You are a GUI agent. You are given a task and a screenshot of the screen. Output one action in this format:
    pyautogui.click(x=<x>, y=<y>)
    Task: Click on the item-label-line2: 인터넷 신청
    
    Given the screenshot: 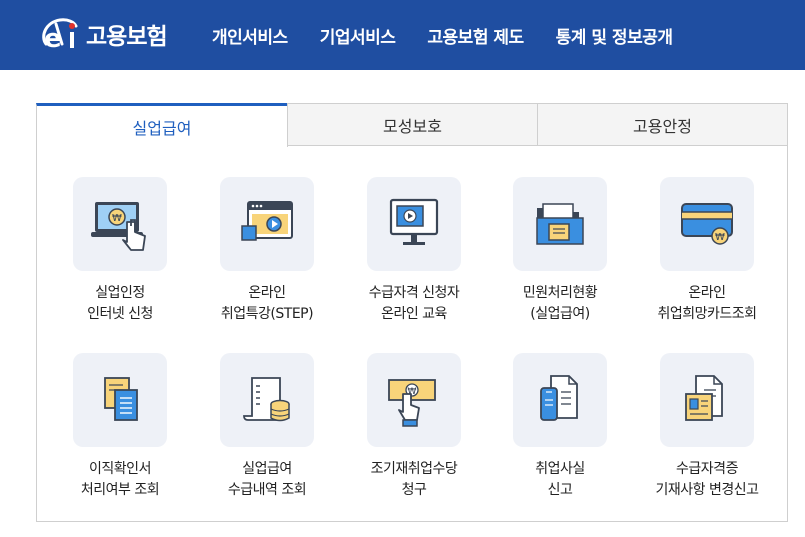 What is the action you would take?
    pyautogui.click(x=120, y=314)
    